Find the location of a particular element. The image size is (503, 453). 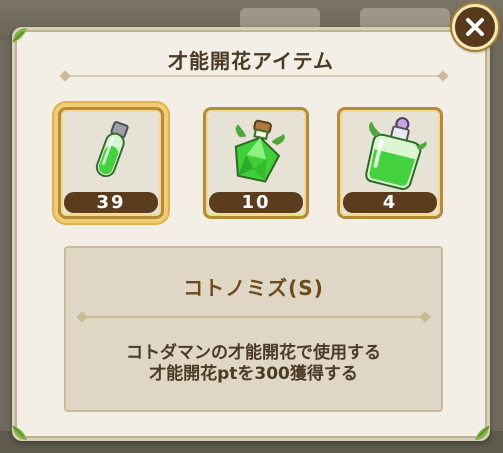

small-green-vial-icon is located at coordinates (111, 153).